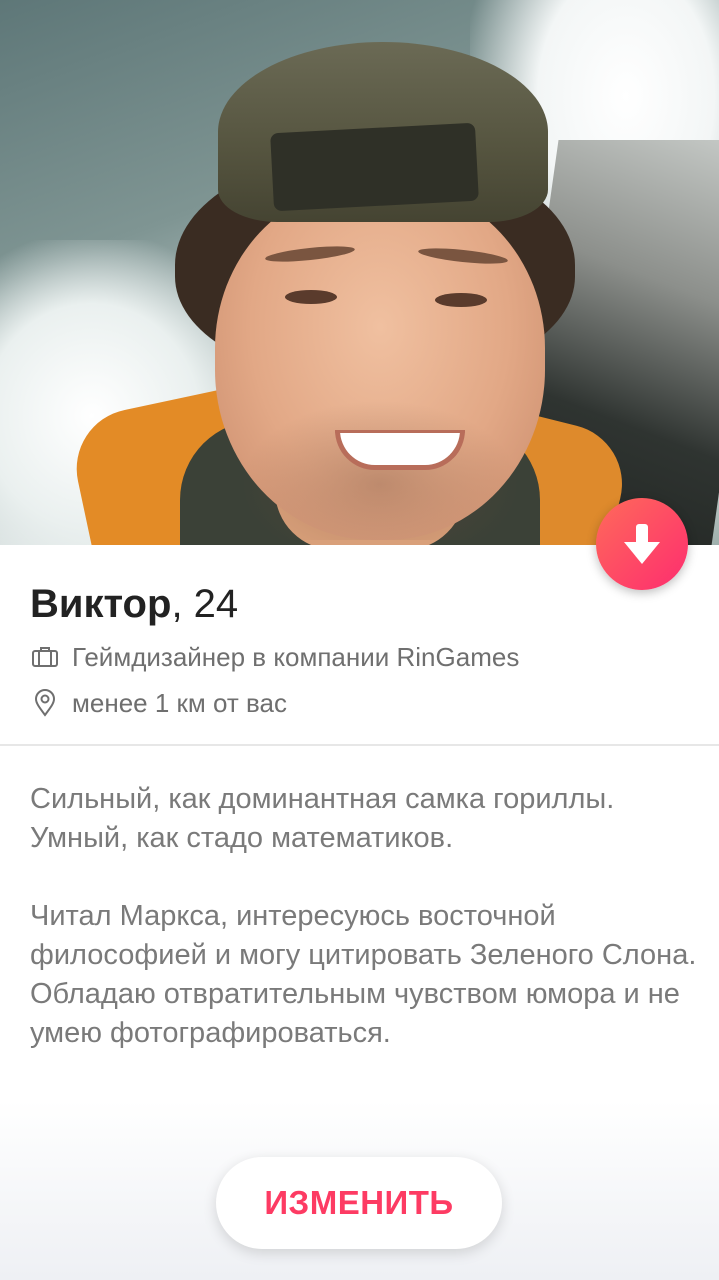 The height and width of the screenshot is (1280, 719). What do you see at coordinates (101, 604) in the screenshot?
I see `profile-name: Виктор` at bounding box center [101, 604].